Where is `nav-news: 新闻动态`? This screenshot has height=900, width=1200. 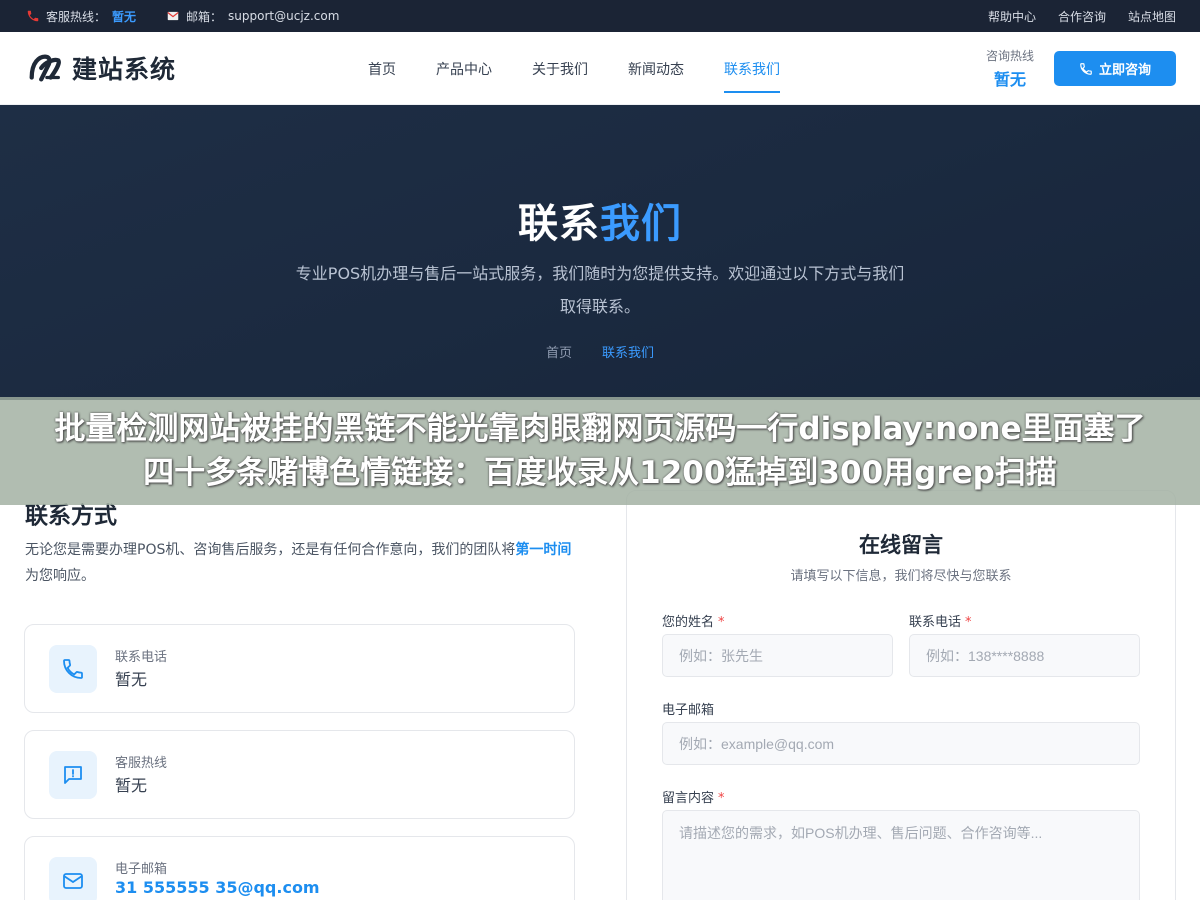
nav-news: 新闻动态 is located at coordinates (656, 68).